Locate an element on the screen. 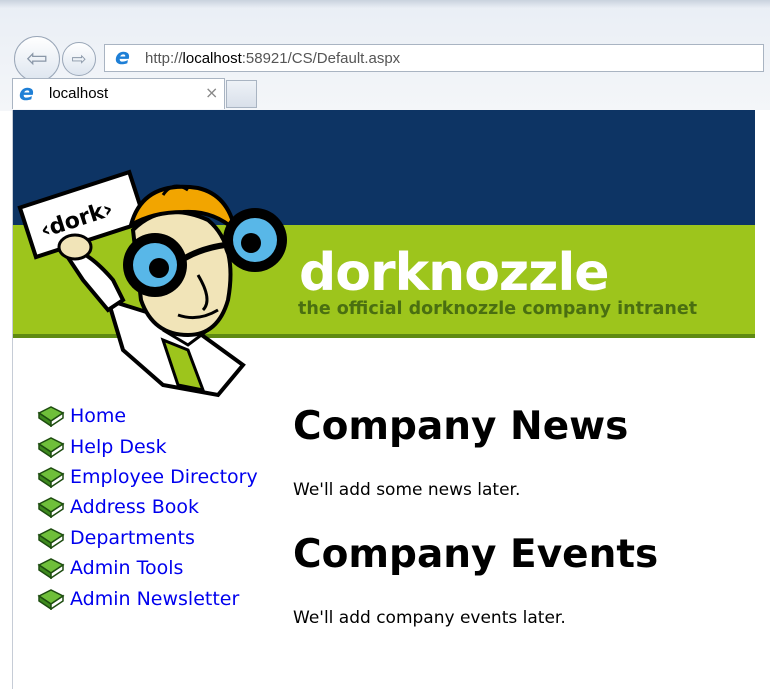 This screenshot has height=689, width=770. site-title: dorknozzle is located at coordinates (454, 273).